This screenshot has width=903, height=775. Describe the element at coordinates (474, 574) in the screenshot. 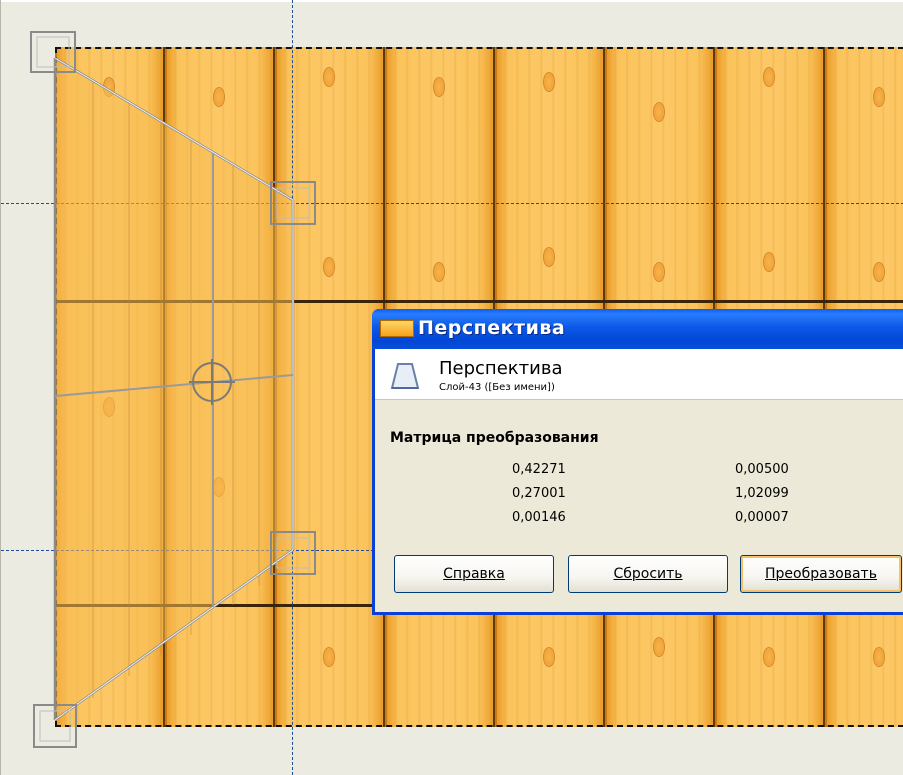

I see `help-button: Справка` at that location.